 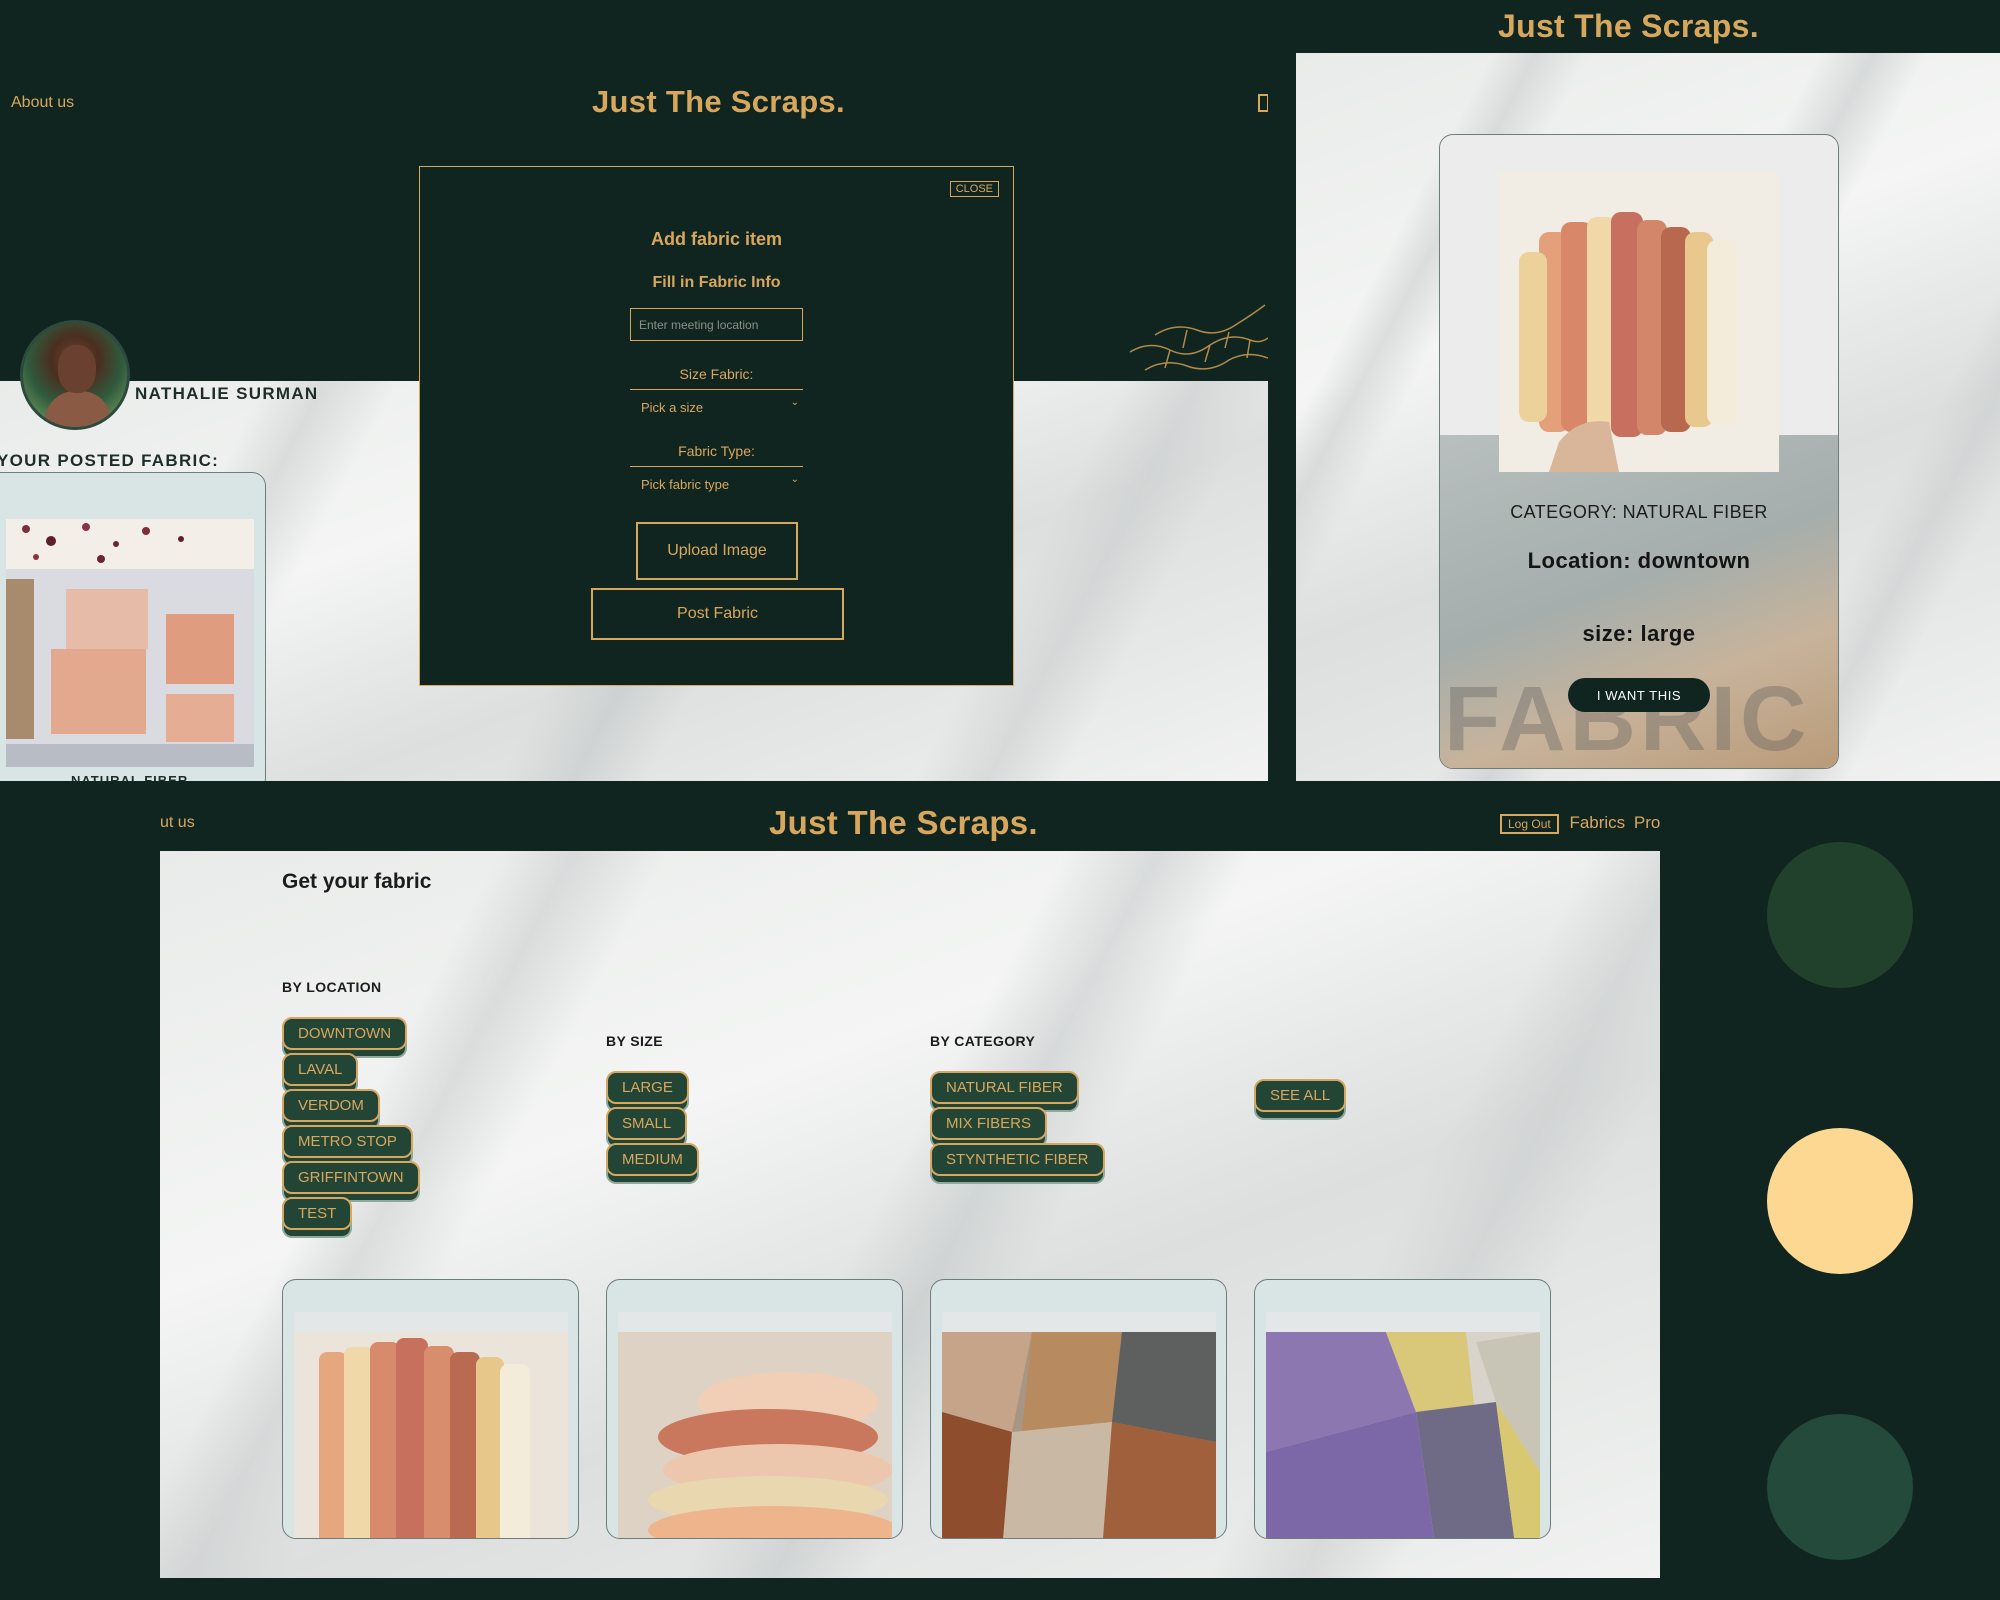 I want to click on filter-chip-size: LARGE, so click(x=647, y=1087).